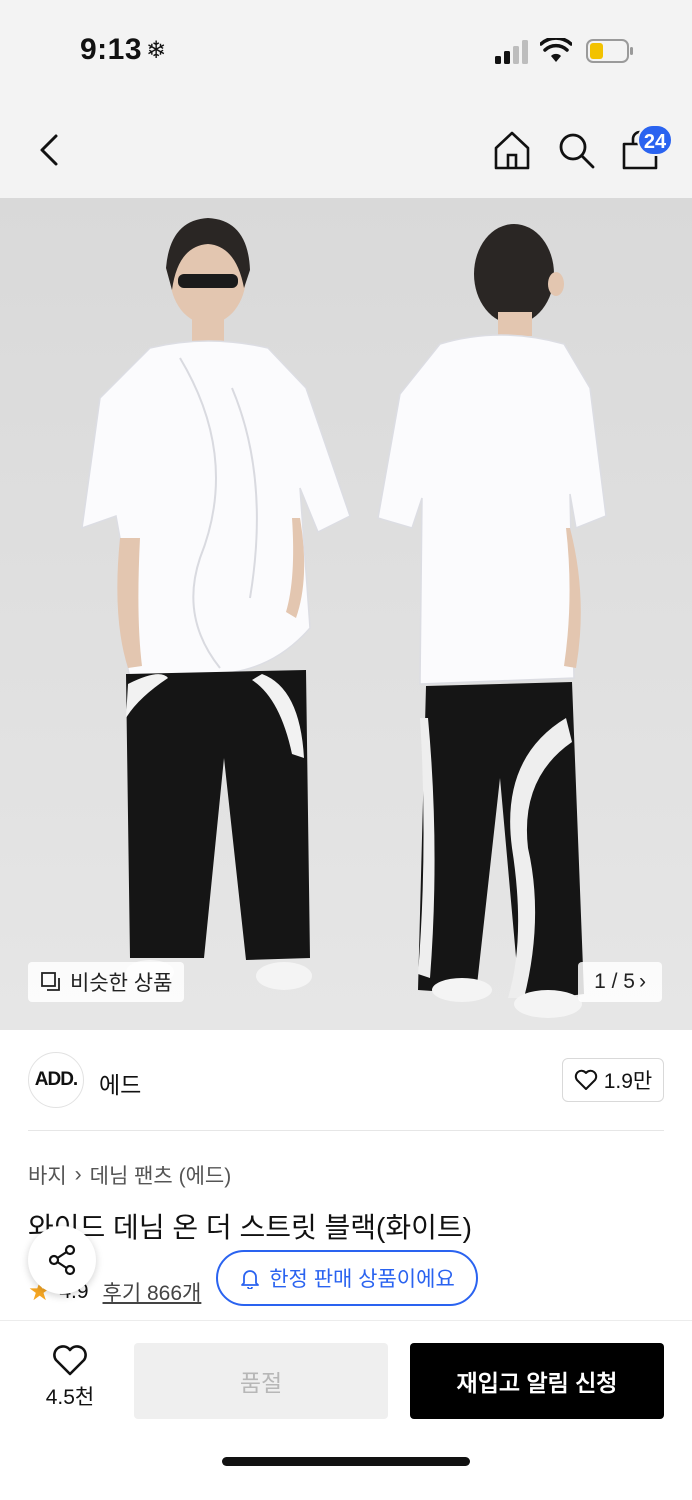 The height and width of the screenshot is (1500, 692). What do you see at coordinates (120, 1083) in the screenshot?
I see `brand-name: 에드` at bounding box center [120, 1083].